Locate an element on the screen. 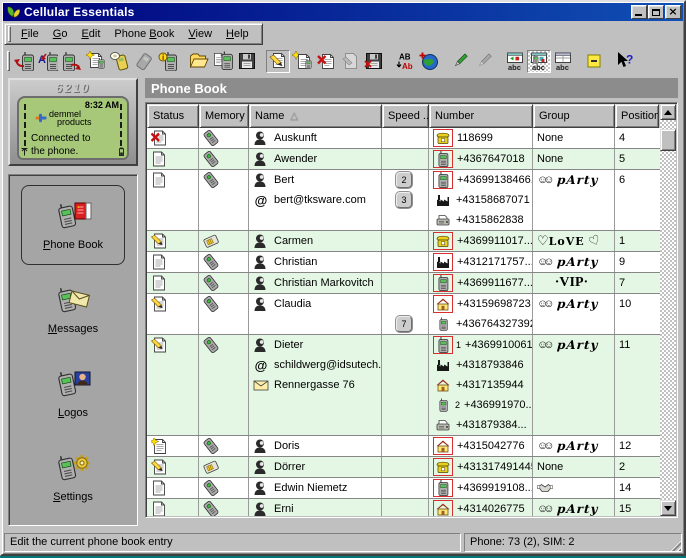  column-header-label: Memory is located at coordinates (225, 116).